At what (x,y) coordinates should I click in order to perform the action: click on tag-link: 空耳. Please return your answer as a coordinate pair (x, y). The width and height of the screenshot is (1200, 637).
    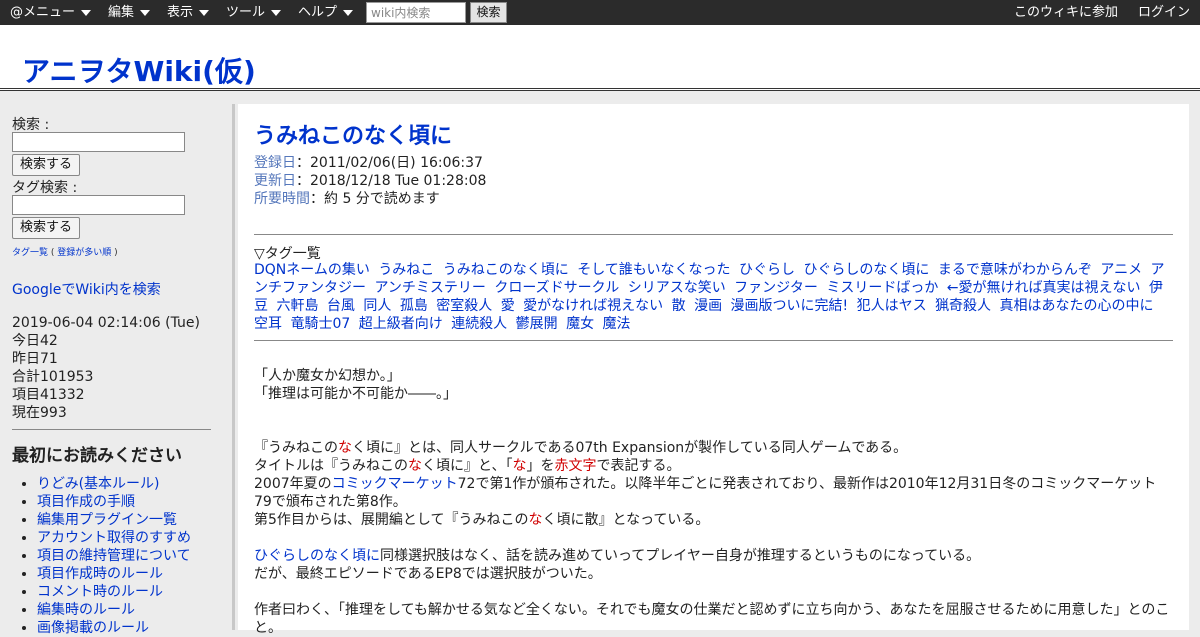
    Looking at the image, I should click on (268, 324).